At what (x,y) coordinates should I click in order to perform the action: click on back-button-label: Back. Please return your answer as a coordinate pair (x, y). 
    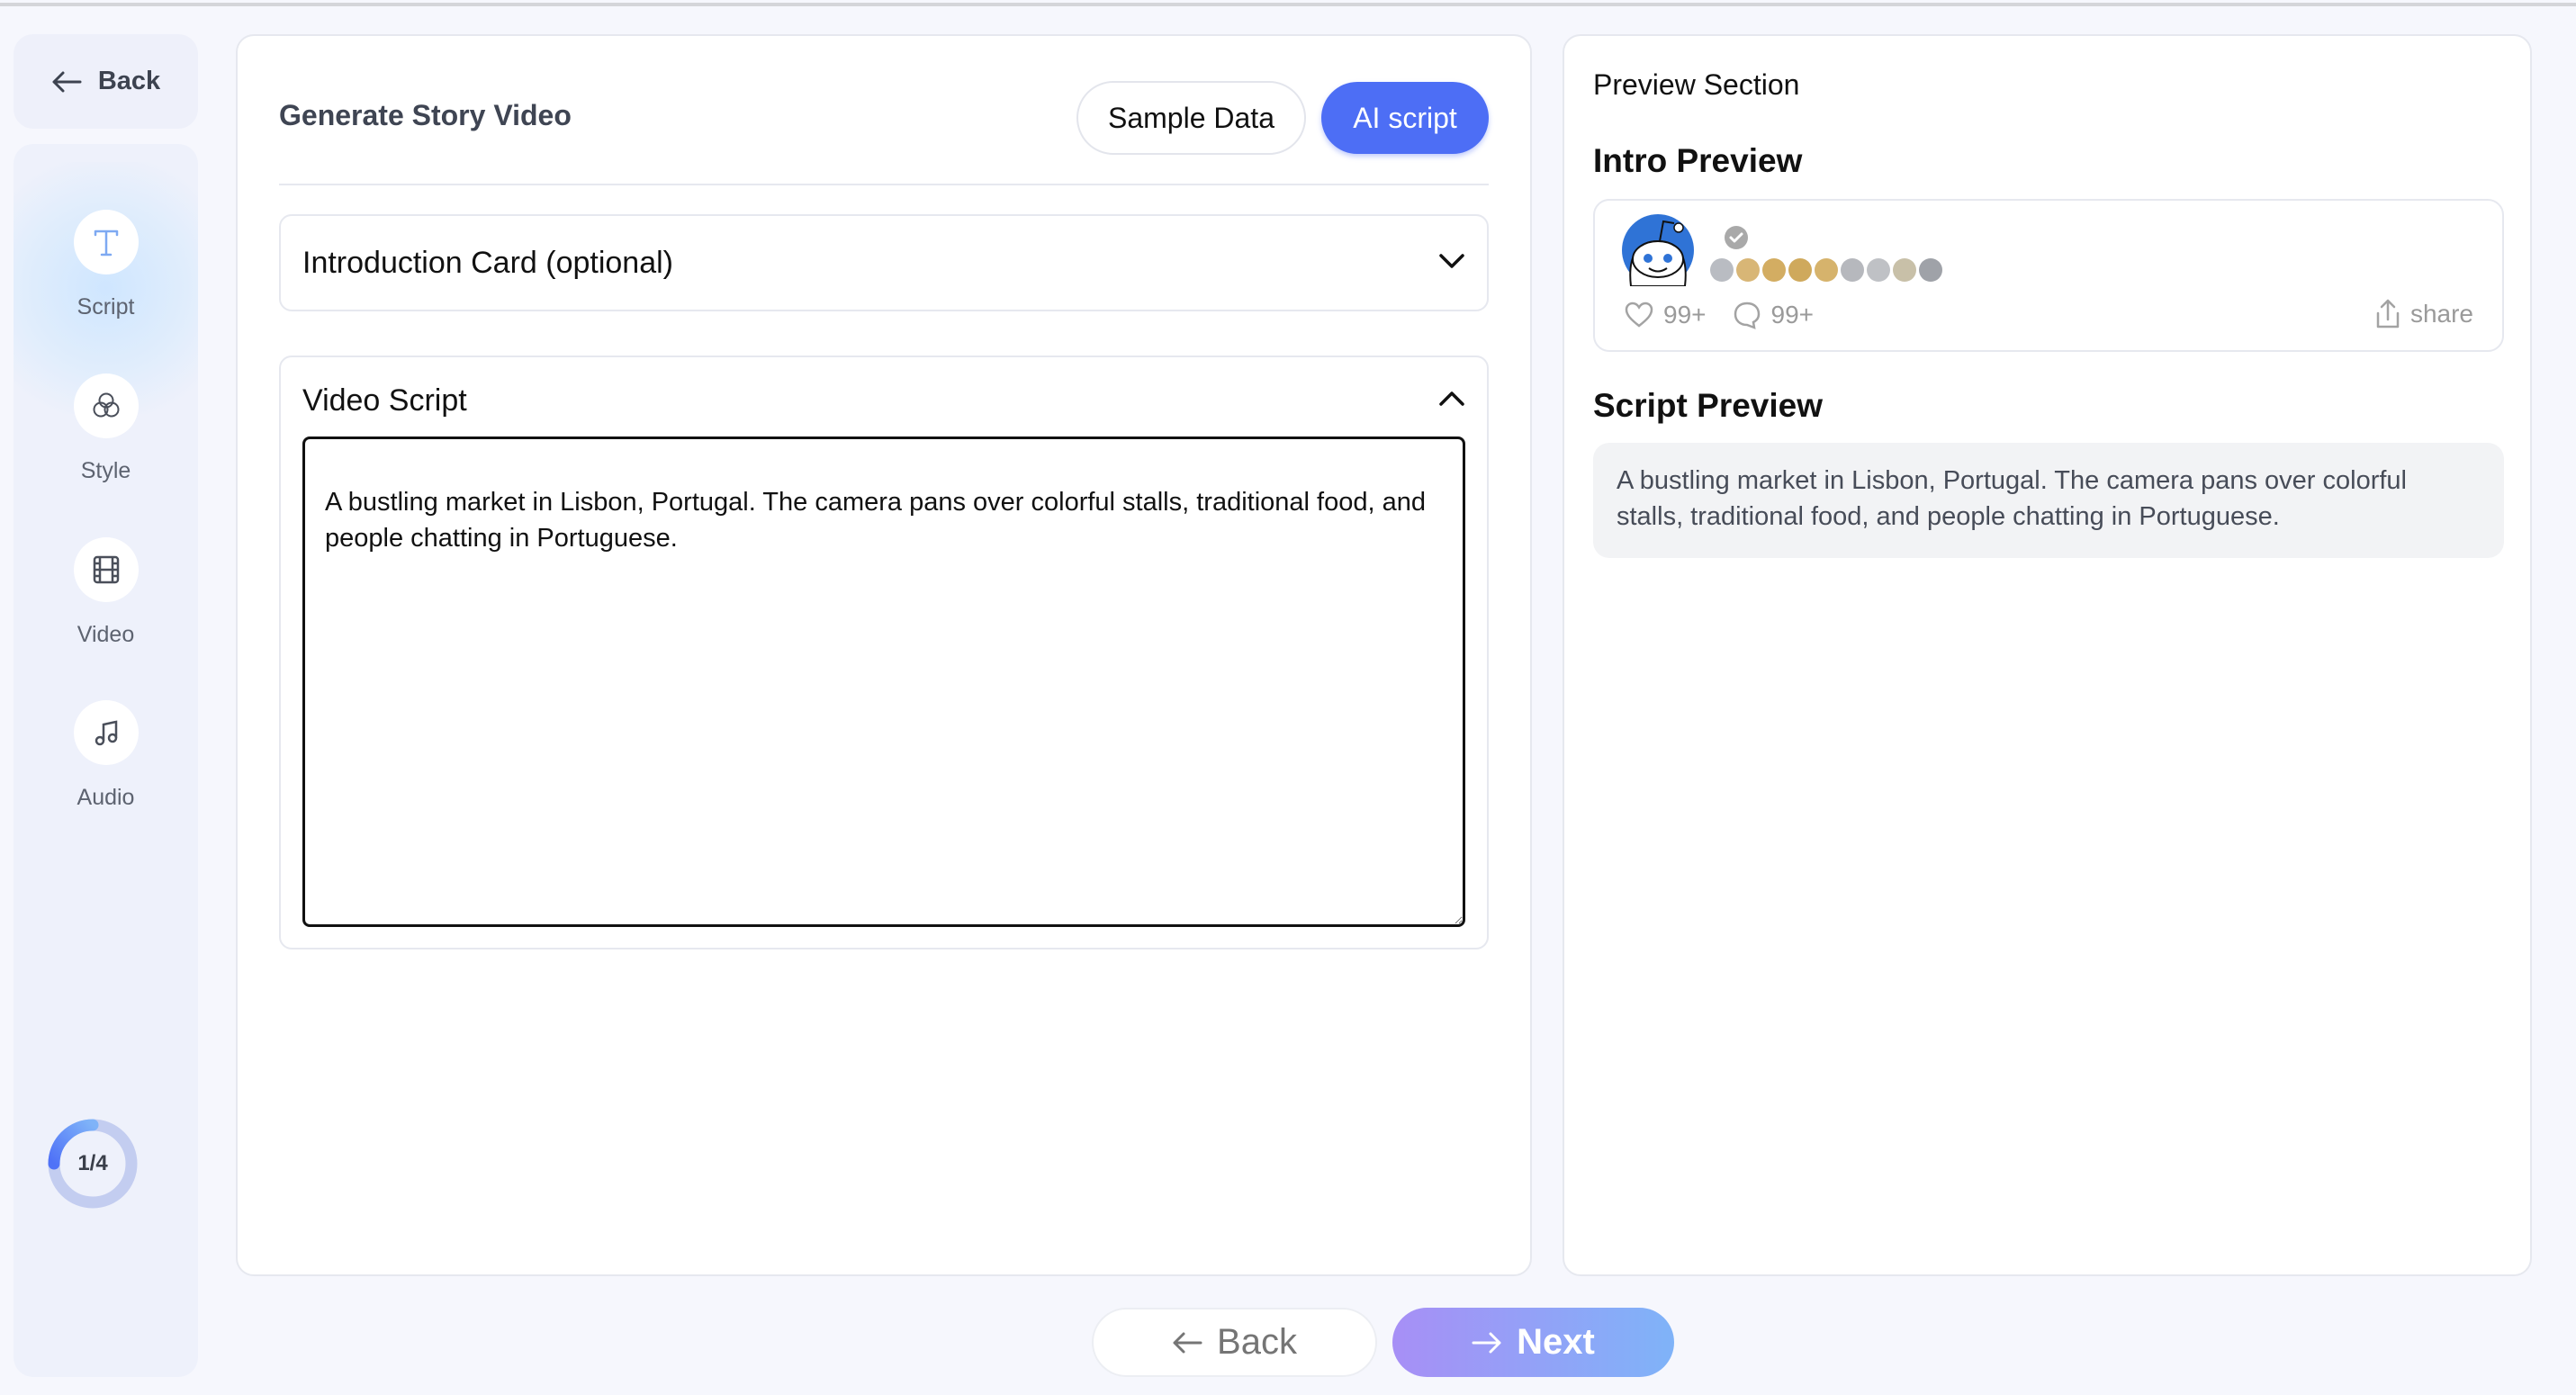
    Looking at the image, I should click on (1257, 1342).